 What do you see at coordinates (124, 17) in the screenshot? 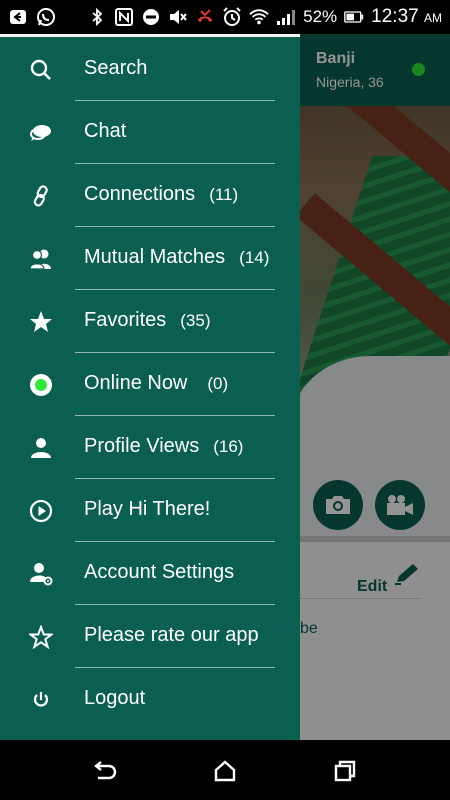
I see `nfc-icon` at bounding box center [124, 17].